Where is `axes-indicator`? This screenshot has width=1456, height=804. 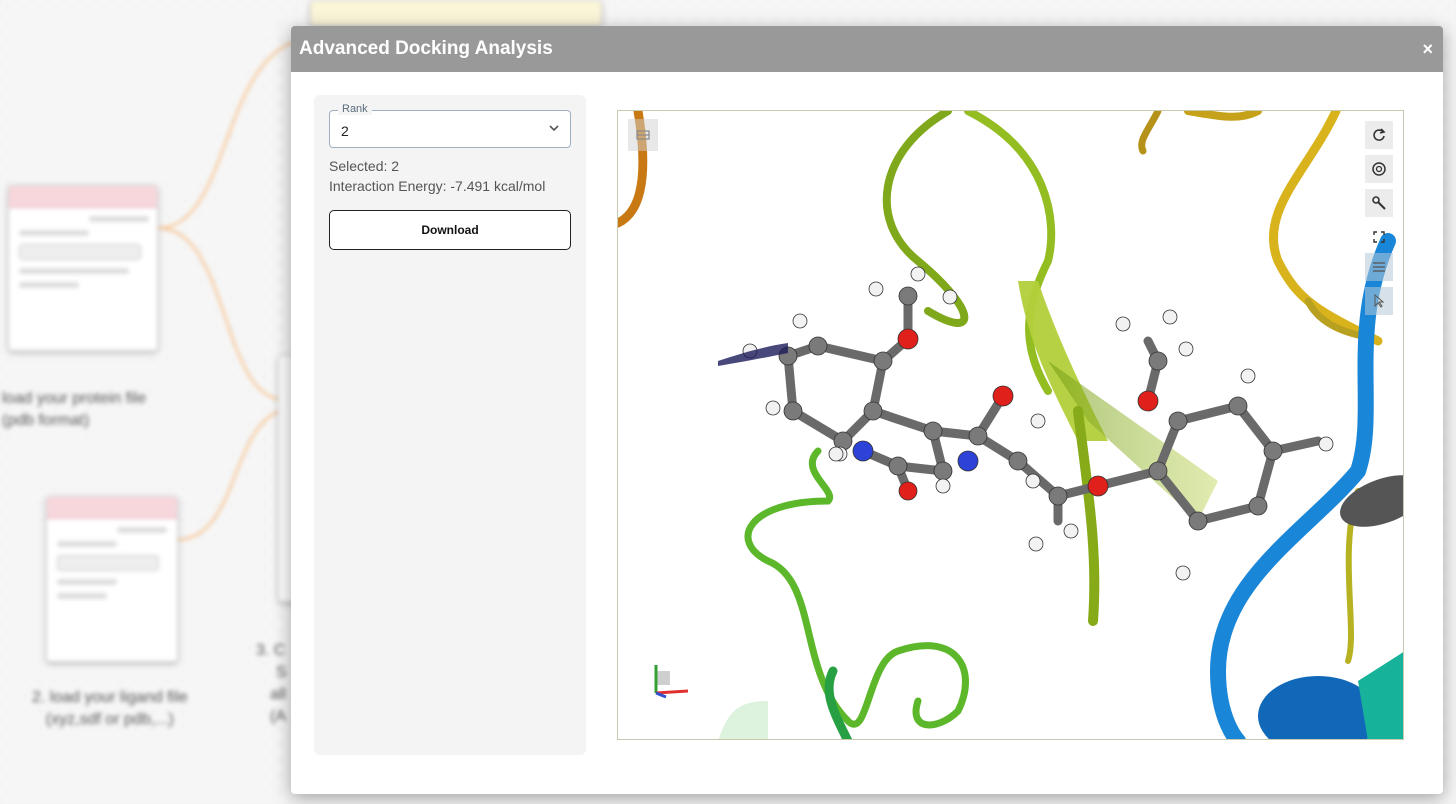 axes-indicator is located at coordinates (671, 682).